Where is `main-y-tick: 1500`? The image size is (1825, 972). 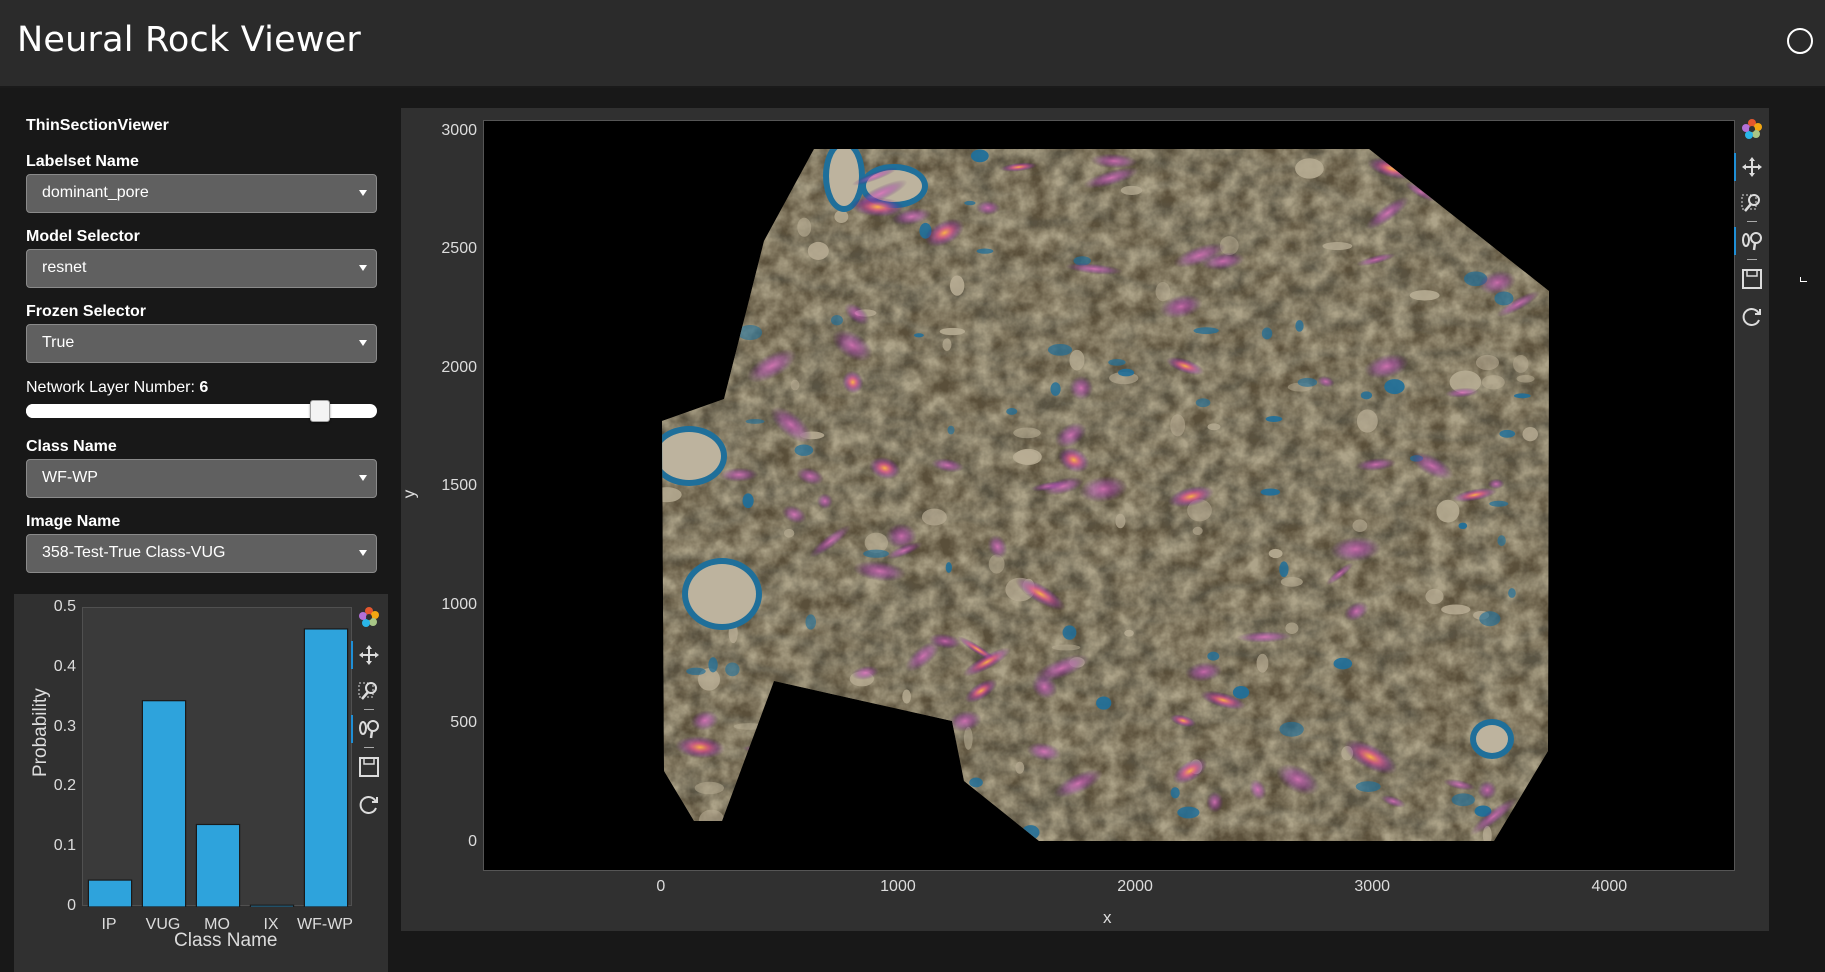
main-y-tick: 1500 is located at coordinates (459, 486).